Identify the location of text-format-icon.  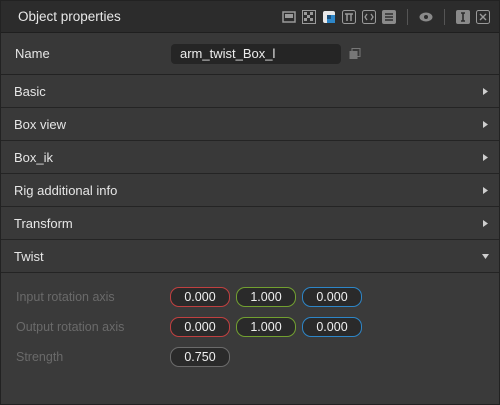
(483, 17).